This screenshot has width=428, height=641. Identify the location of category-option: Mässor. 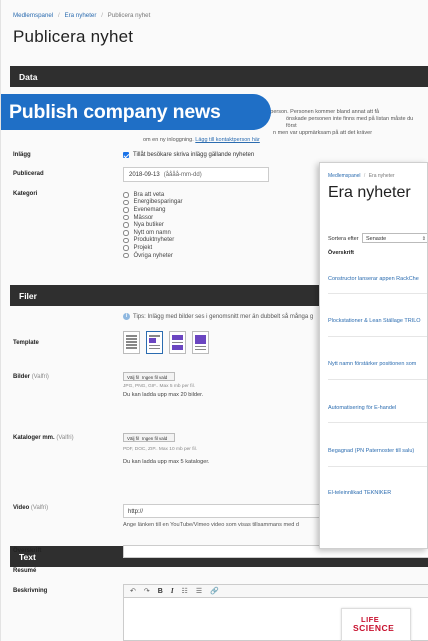
(153, 218).